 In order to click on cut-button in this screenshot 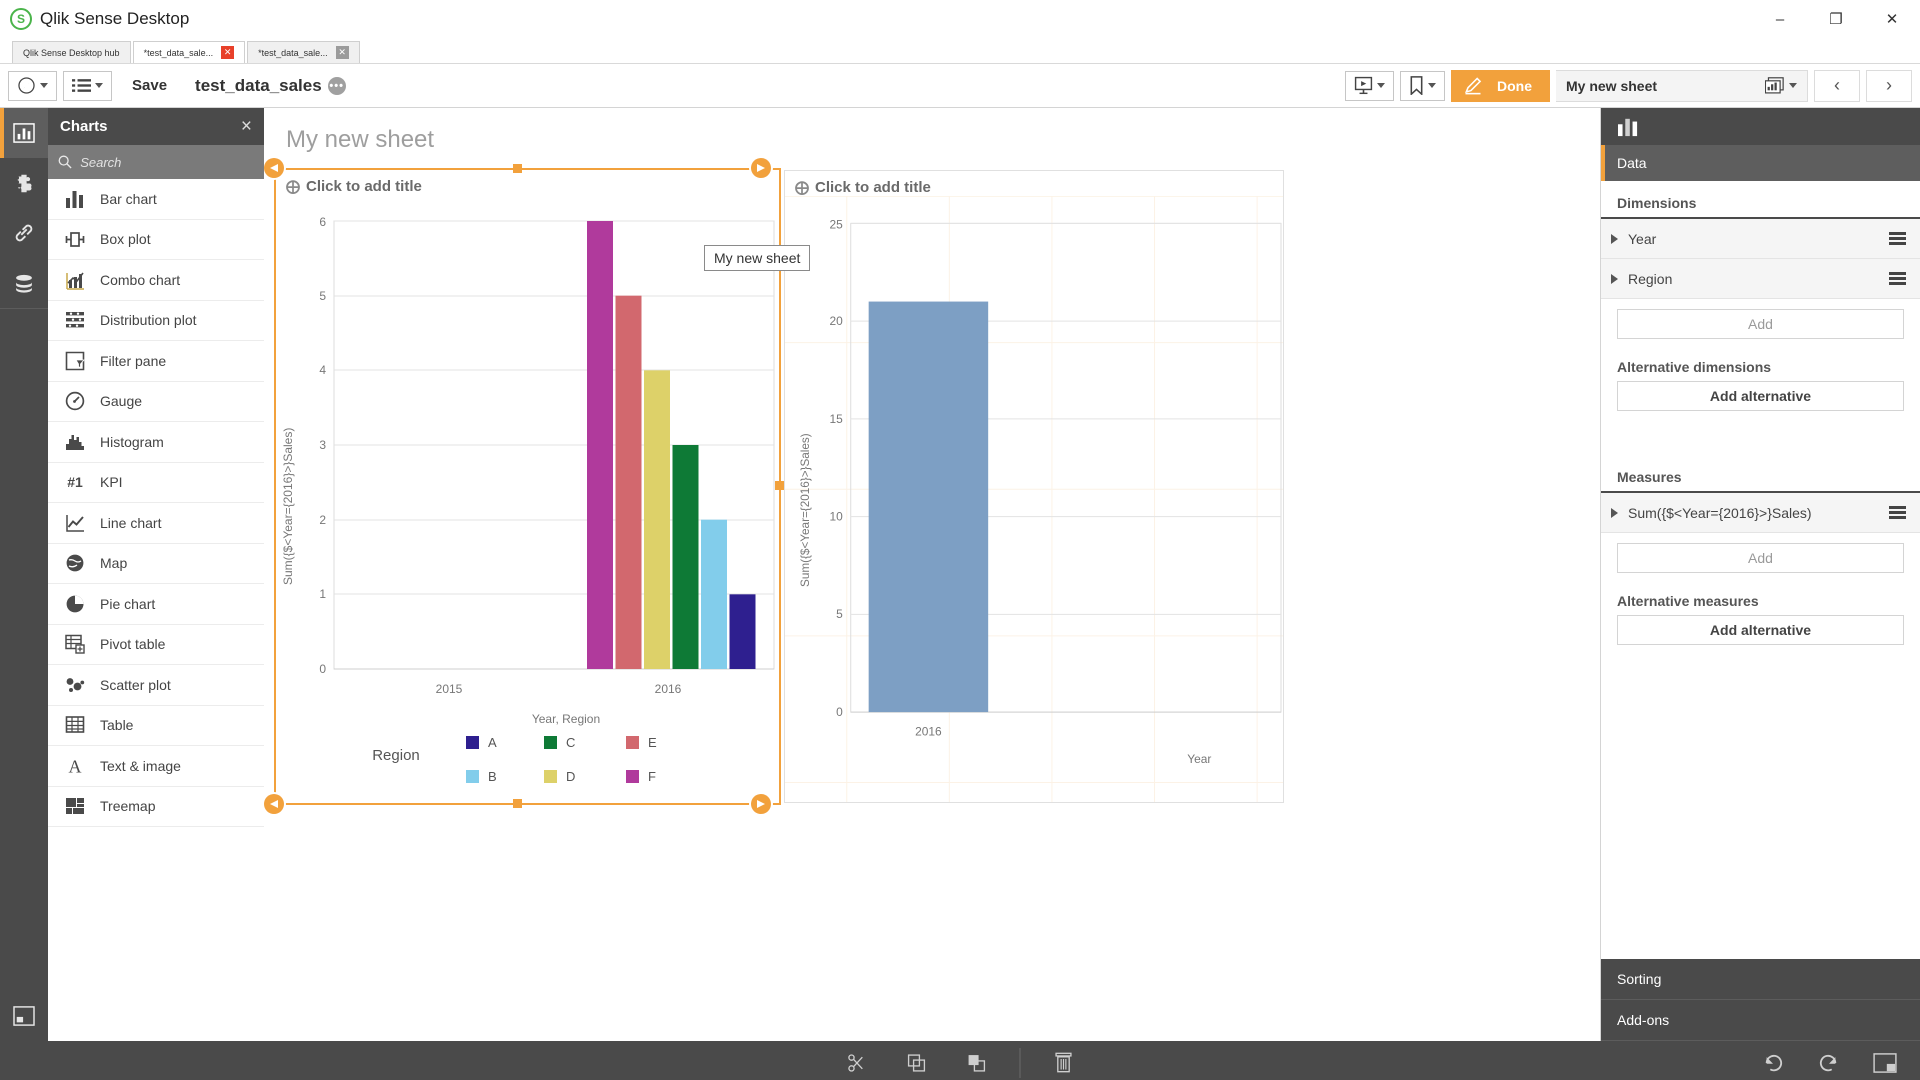, I will do `click(857, 1063)`.